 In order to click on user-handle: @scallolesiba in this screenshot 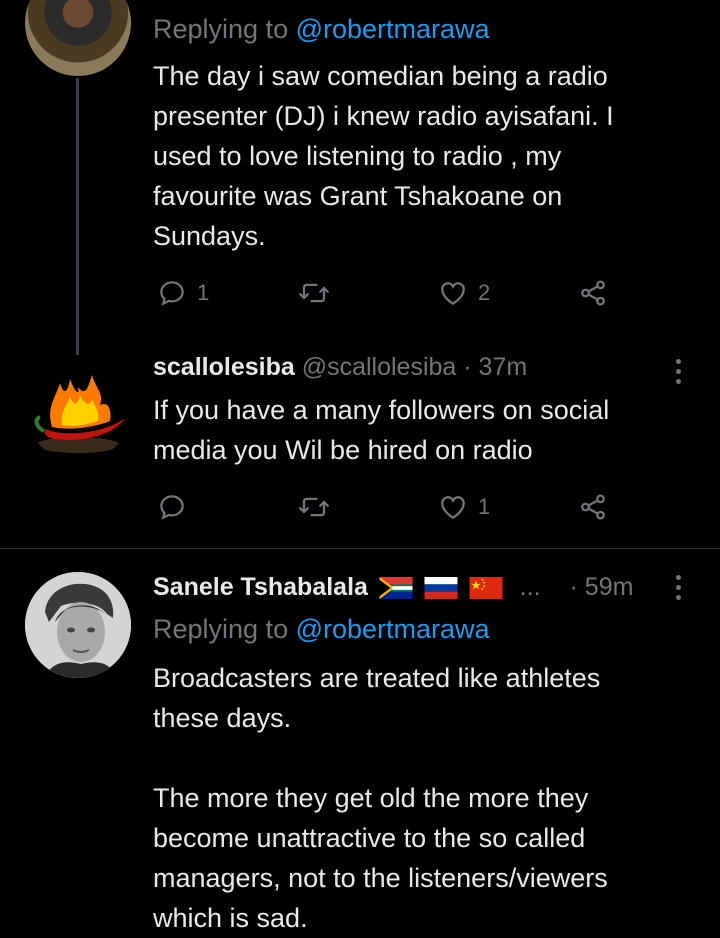, I will do `click(379, 367)`.